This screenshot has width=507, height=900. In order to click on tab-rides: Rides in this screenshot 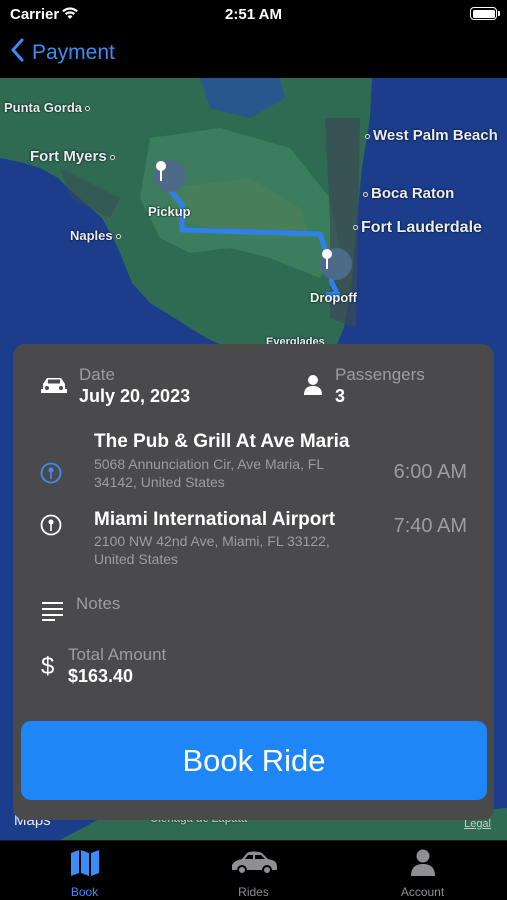, I will do `click(253, 870)`.